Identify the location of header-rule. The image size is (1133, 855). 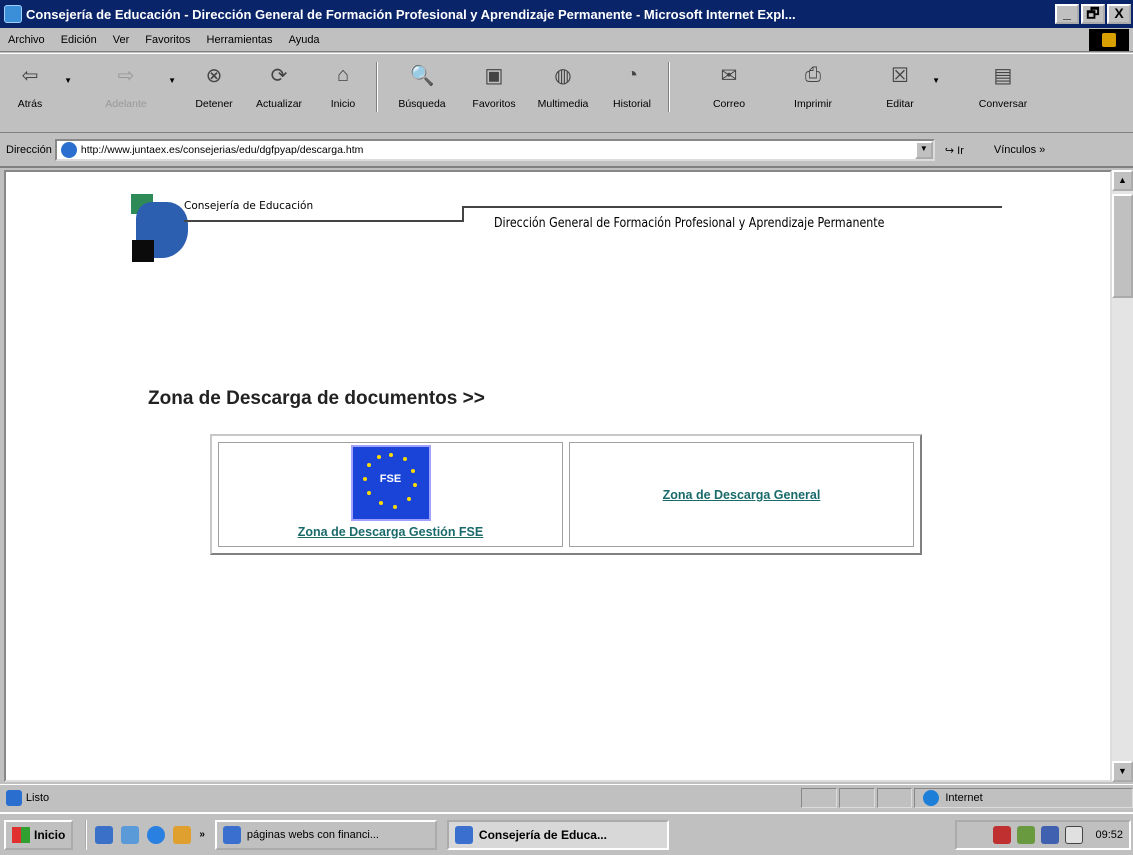
(324, 221).